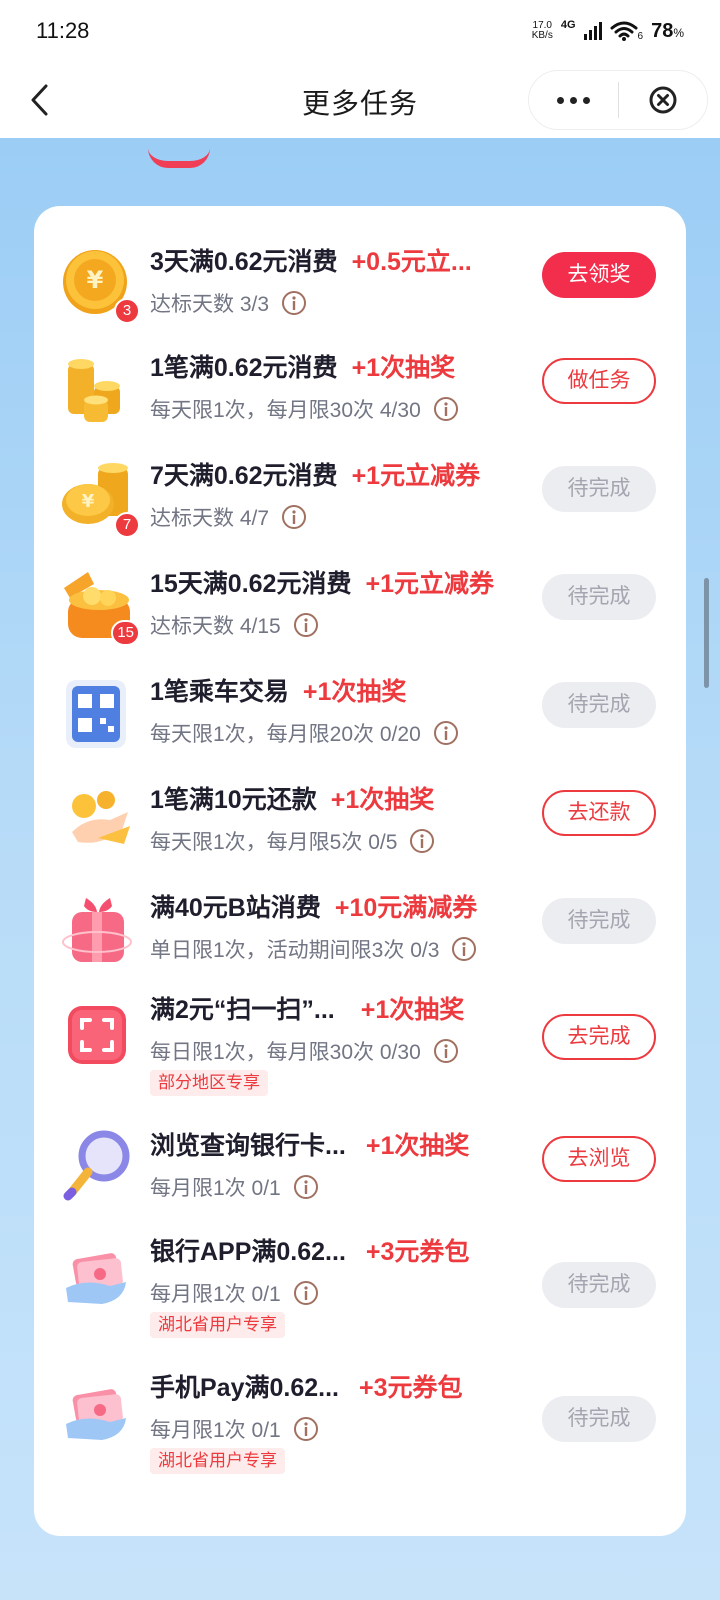 The width and height of the screenshot is (720, 1600). I want to click on task-row: ¥ 7 7天满0.62元消费 +1元立减券 达标天数 4/7 待完成, so click(360, 506).